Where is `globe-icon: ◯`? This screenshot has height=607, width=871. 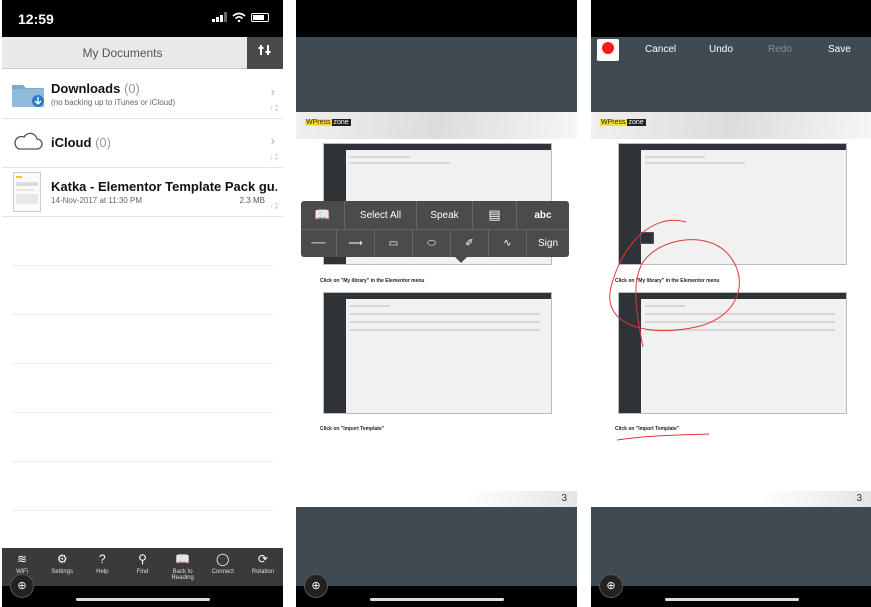 globe-icon: ◯ is located at coordinates (223, 559).